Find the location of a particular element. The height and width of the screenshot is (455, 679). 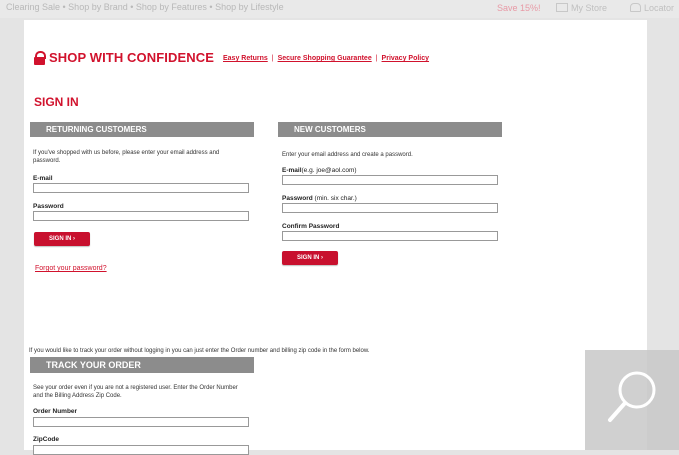

zip-code-label: ZipCode is located at coordinates (46, 439).